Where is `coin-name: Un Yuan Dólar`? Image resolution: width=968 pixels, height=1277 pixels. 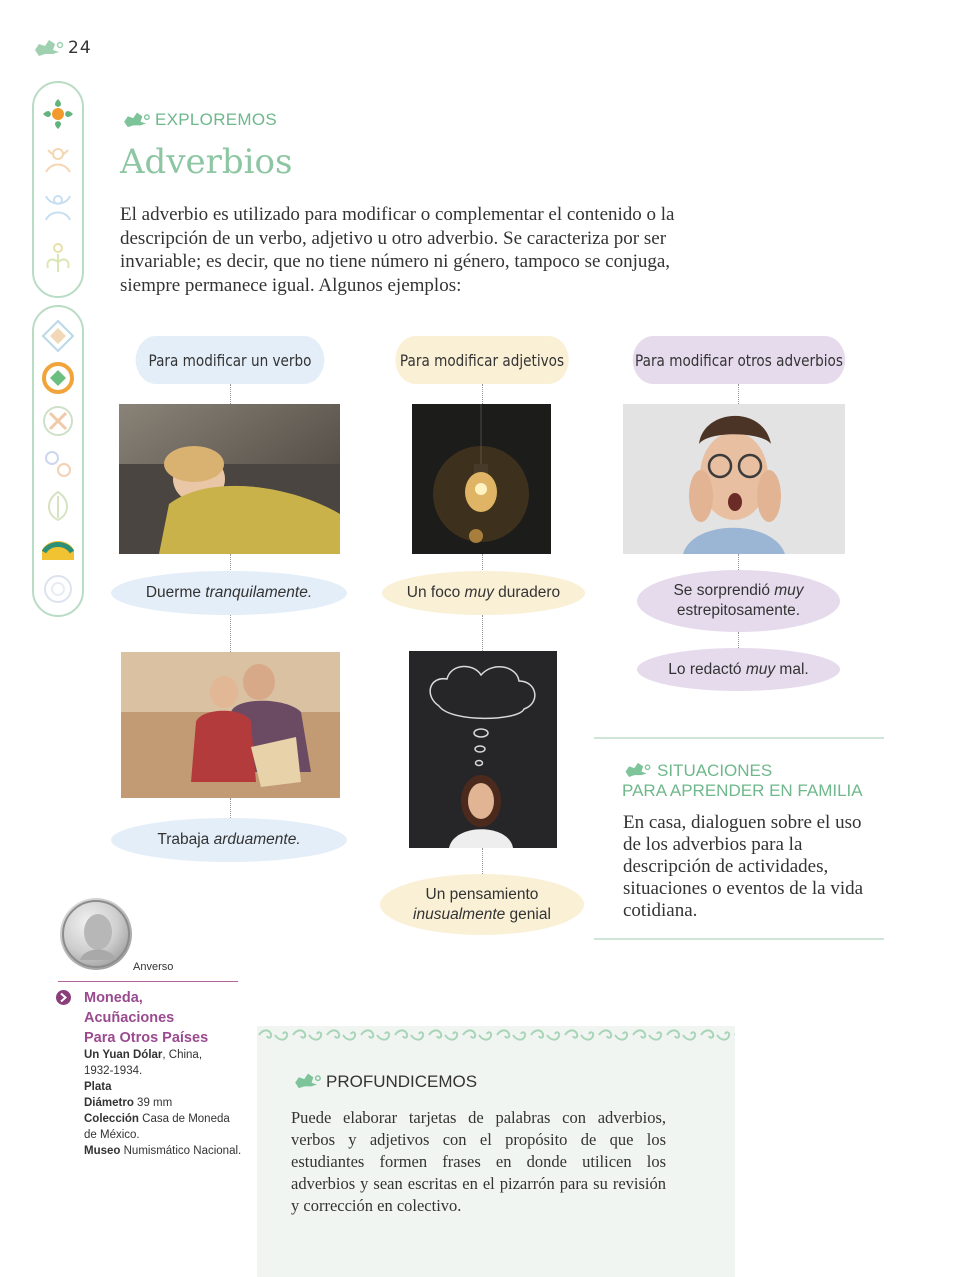
coin-name: Un Yuan Dólar is located at coordinates (123, 1055).